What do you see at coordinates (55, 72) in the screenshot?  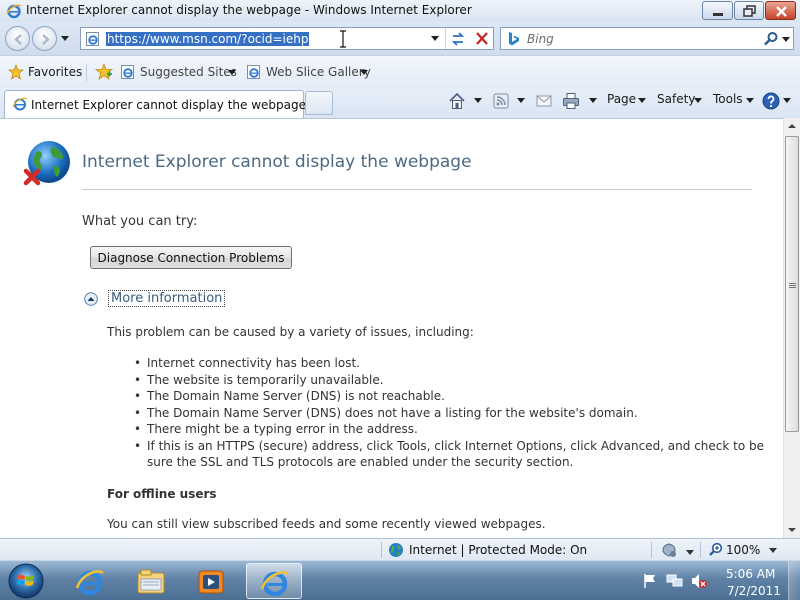 I see `favorites-label: Favorites` at bounding box center [55, 72].